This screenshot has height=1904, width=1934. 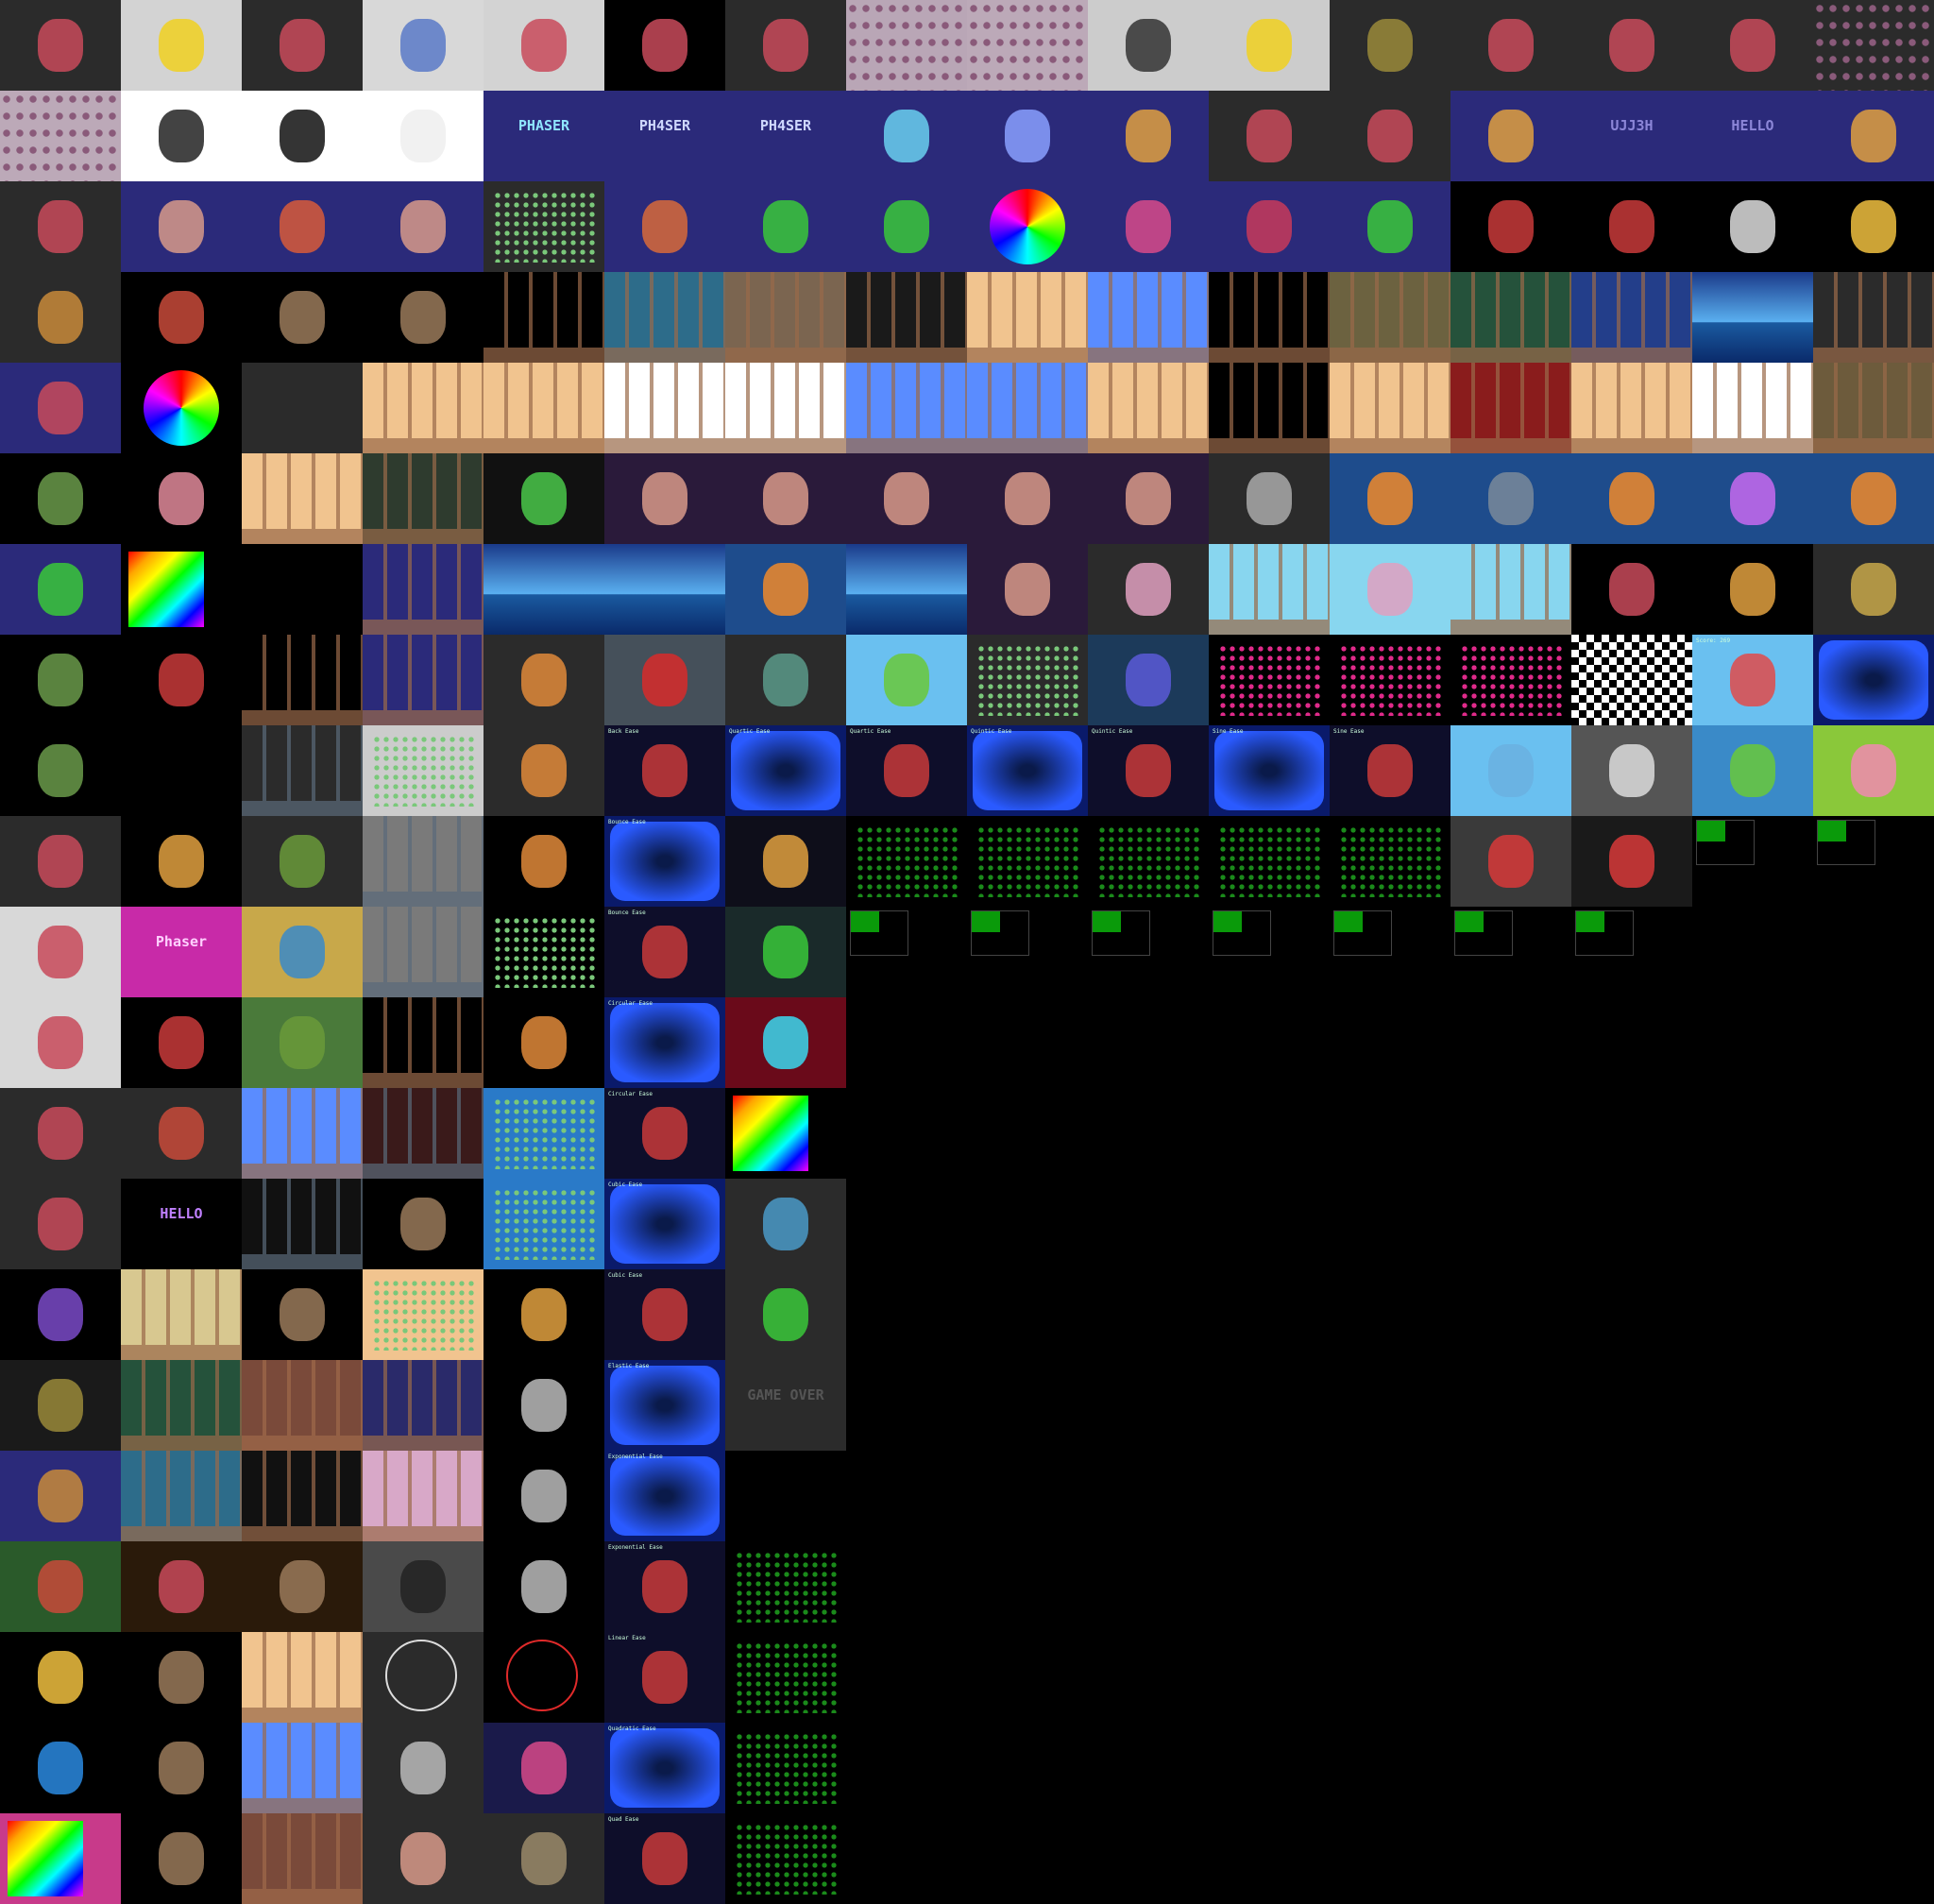 I want to click on thumbnail-tile: GAME OVER, so click(x=786, y=1405).